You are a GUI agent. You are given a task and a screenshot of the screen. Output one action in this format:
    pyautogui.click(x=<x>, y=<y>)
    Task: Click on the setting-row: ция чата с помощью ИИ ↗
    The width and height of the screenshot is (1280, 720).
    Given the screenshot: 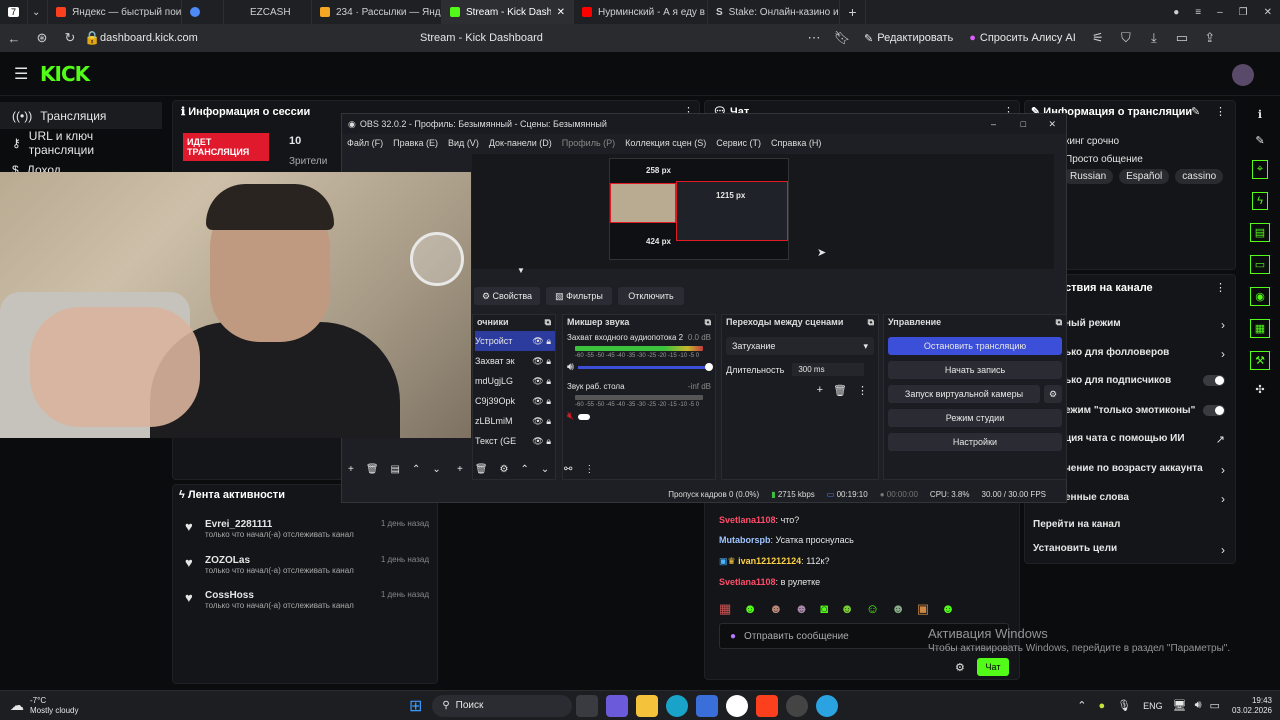 What is the action you would take?
    pyautogui.click(x=1145, y=439)
    